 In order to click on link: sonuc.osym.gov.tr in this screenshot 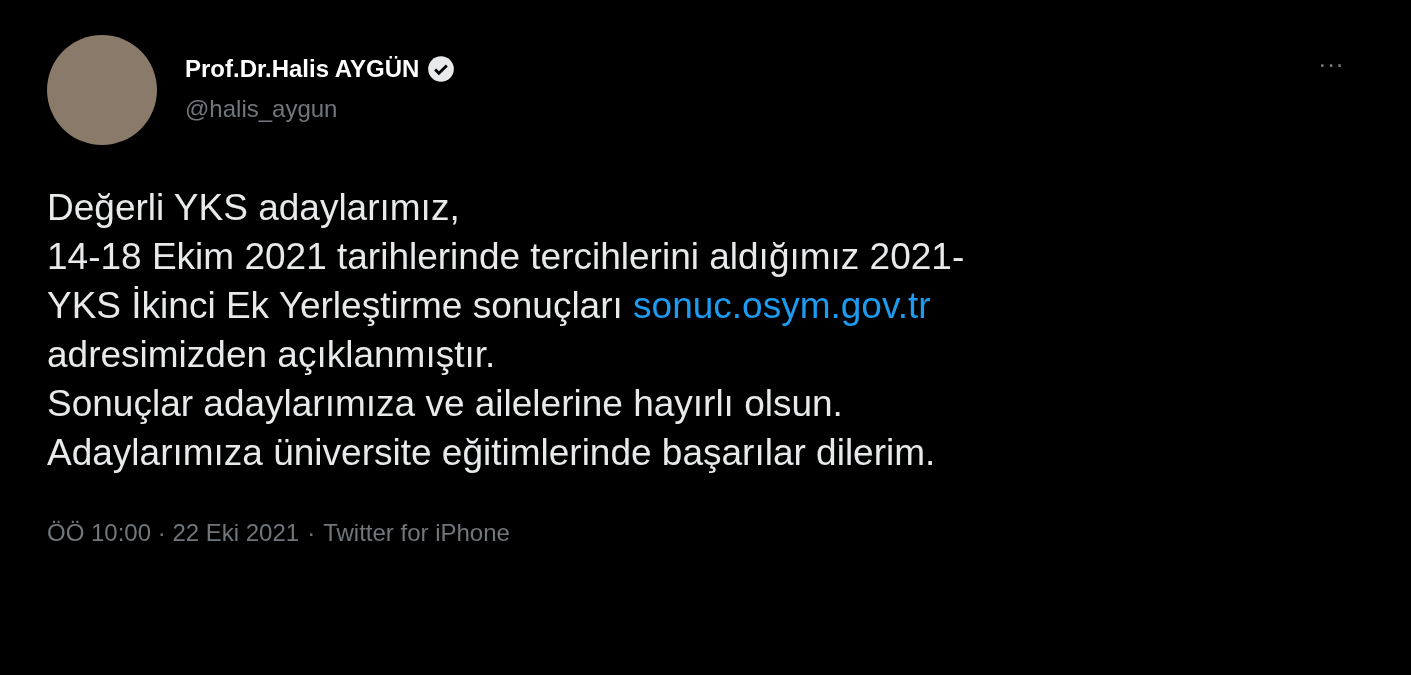, I will do `click(782, 305)`.